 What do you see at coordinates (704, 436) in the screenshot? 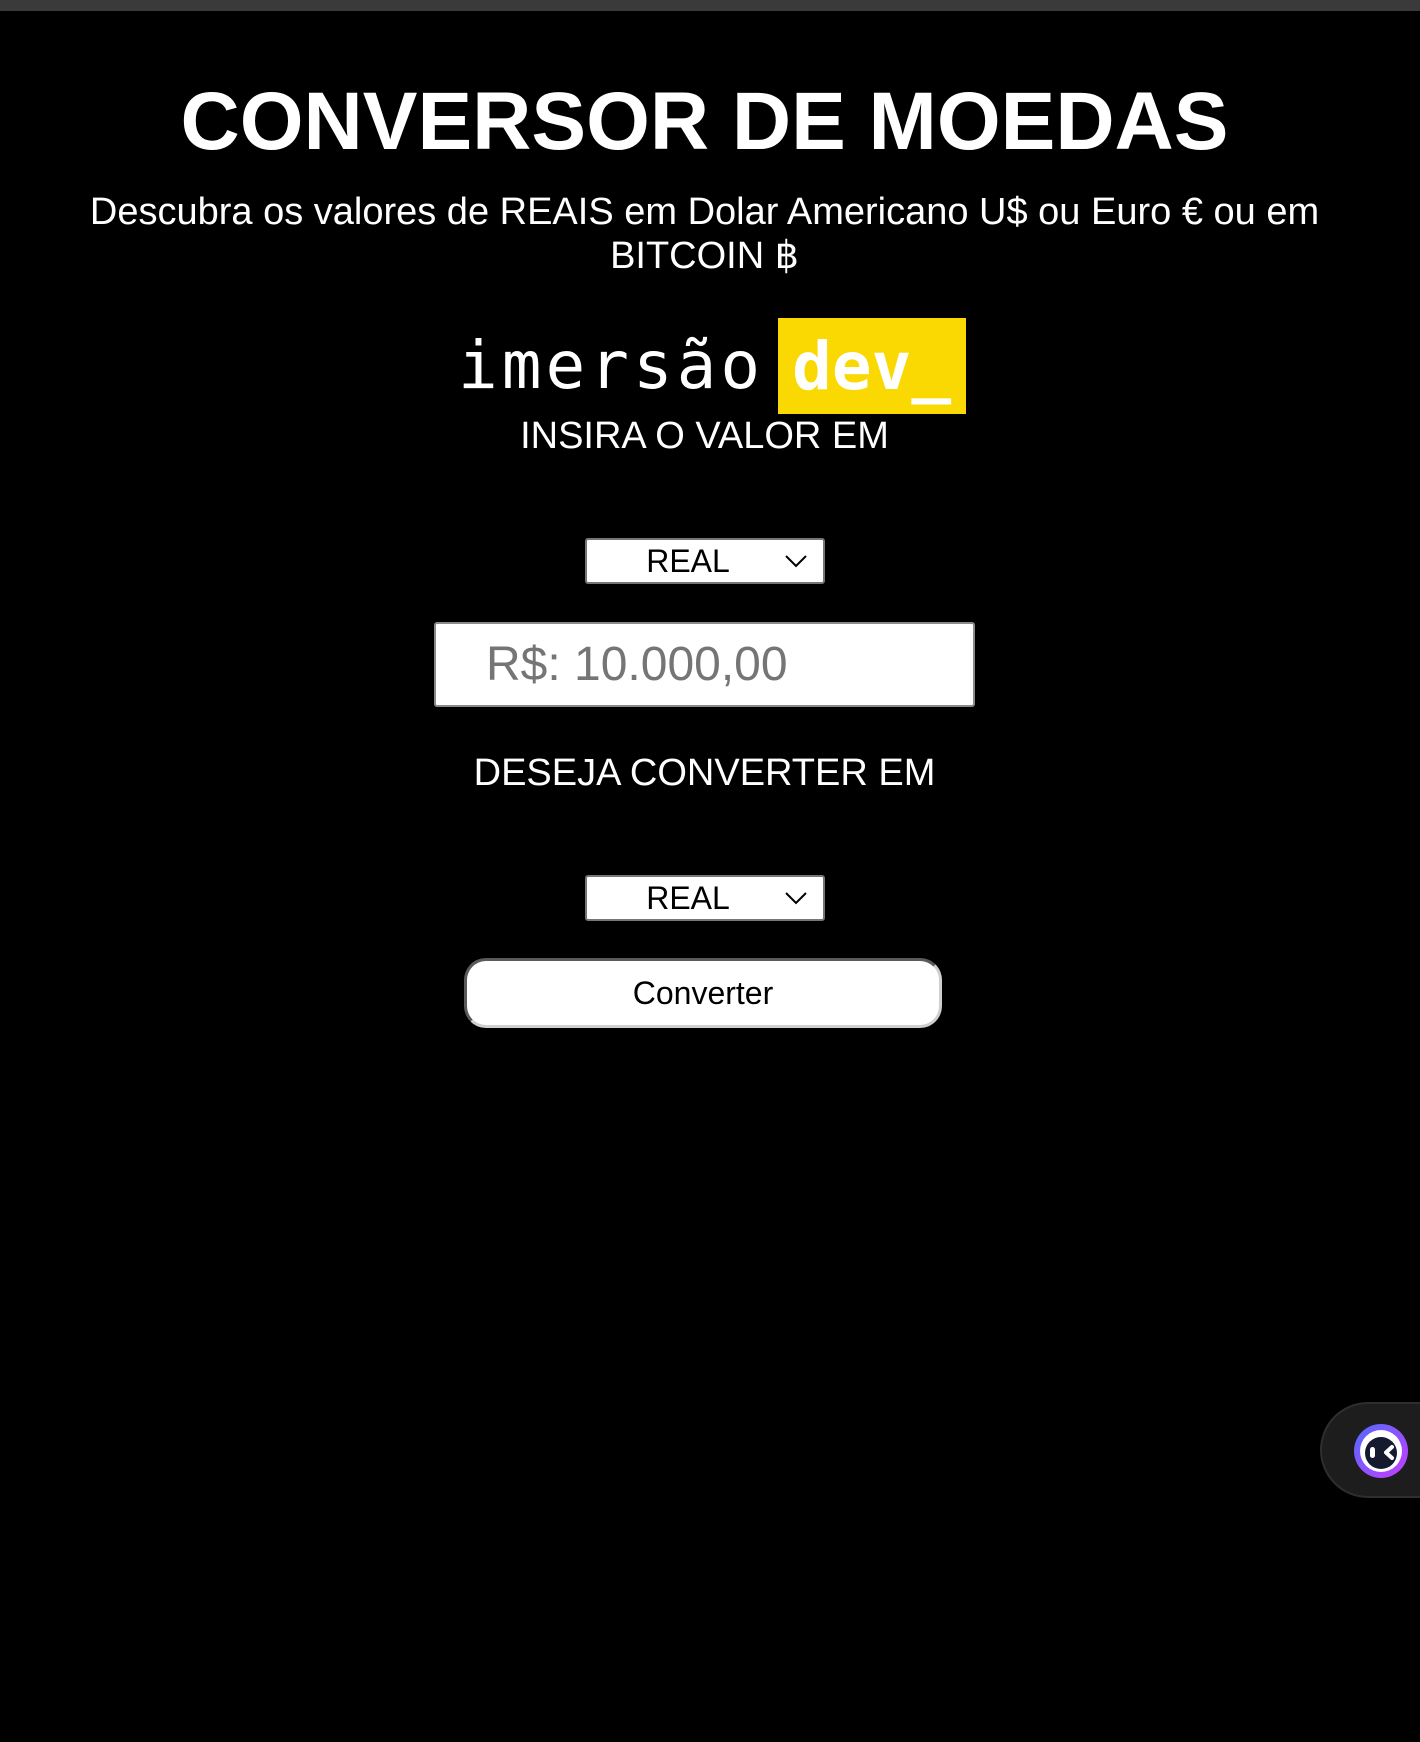
I see `from-currency-label: INSIRA O VALOR EM` at bounding box center [704, 436].